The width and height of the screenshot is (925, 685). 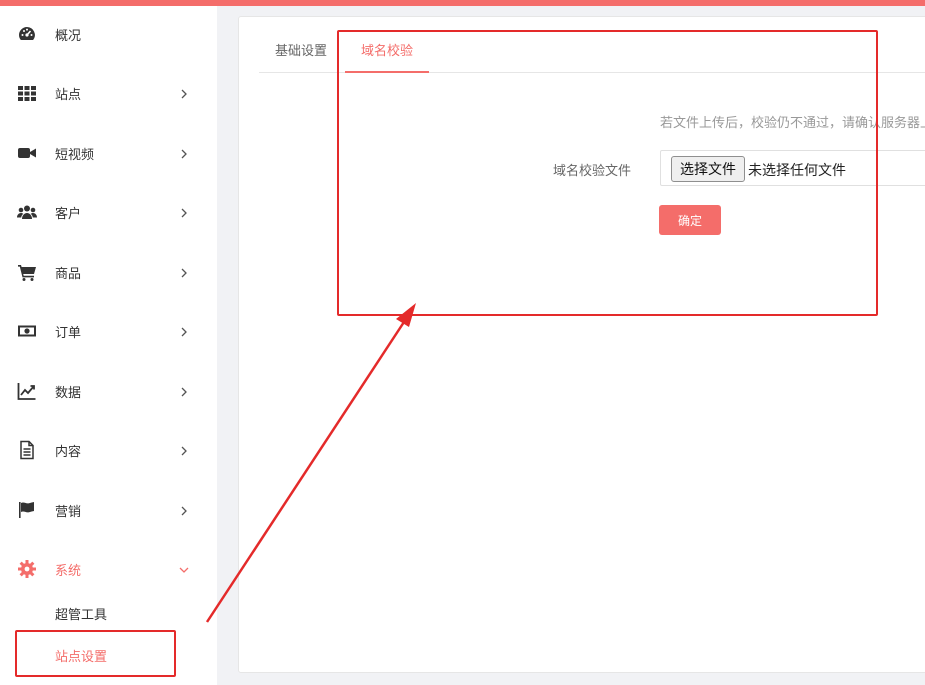 What do you see at coordinates (81, 614) in the screenshot?
I see `sidebar-subitem-label: 超管工具` at bounding box center [81, 614].